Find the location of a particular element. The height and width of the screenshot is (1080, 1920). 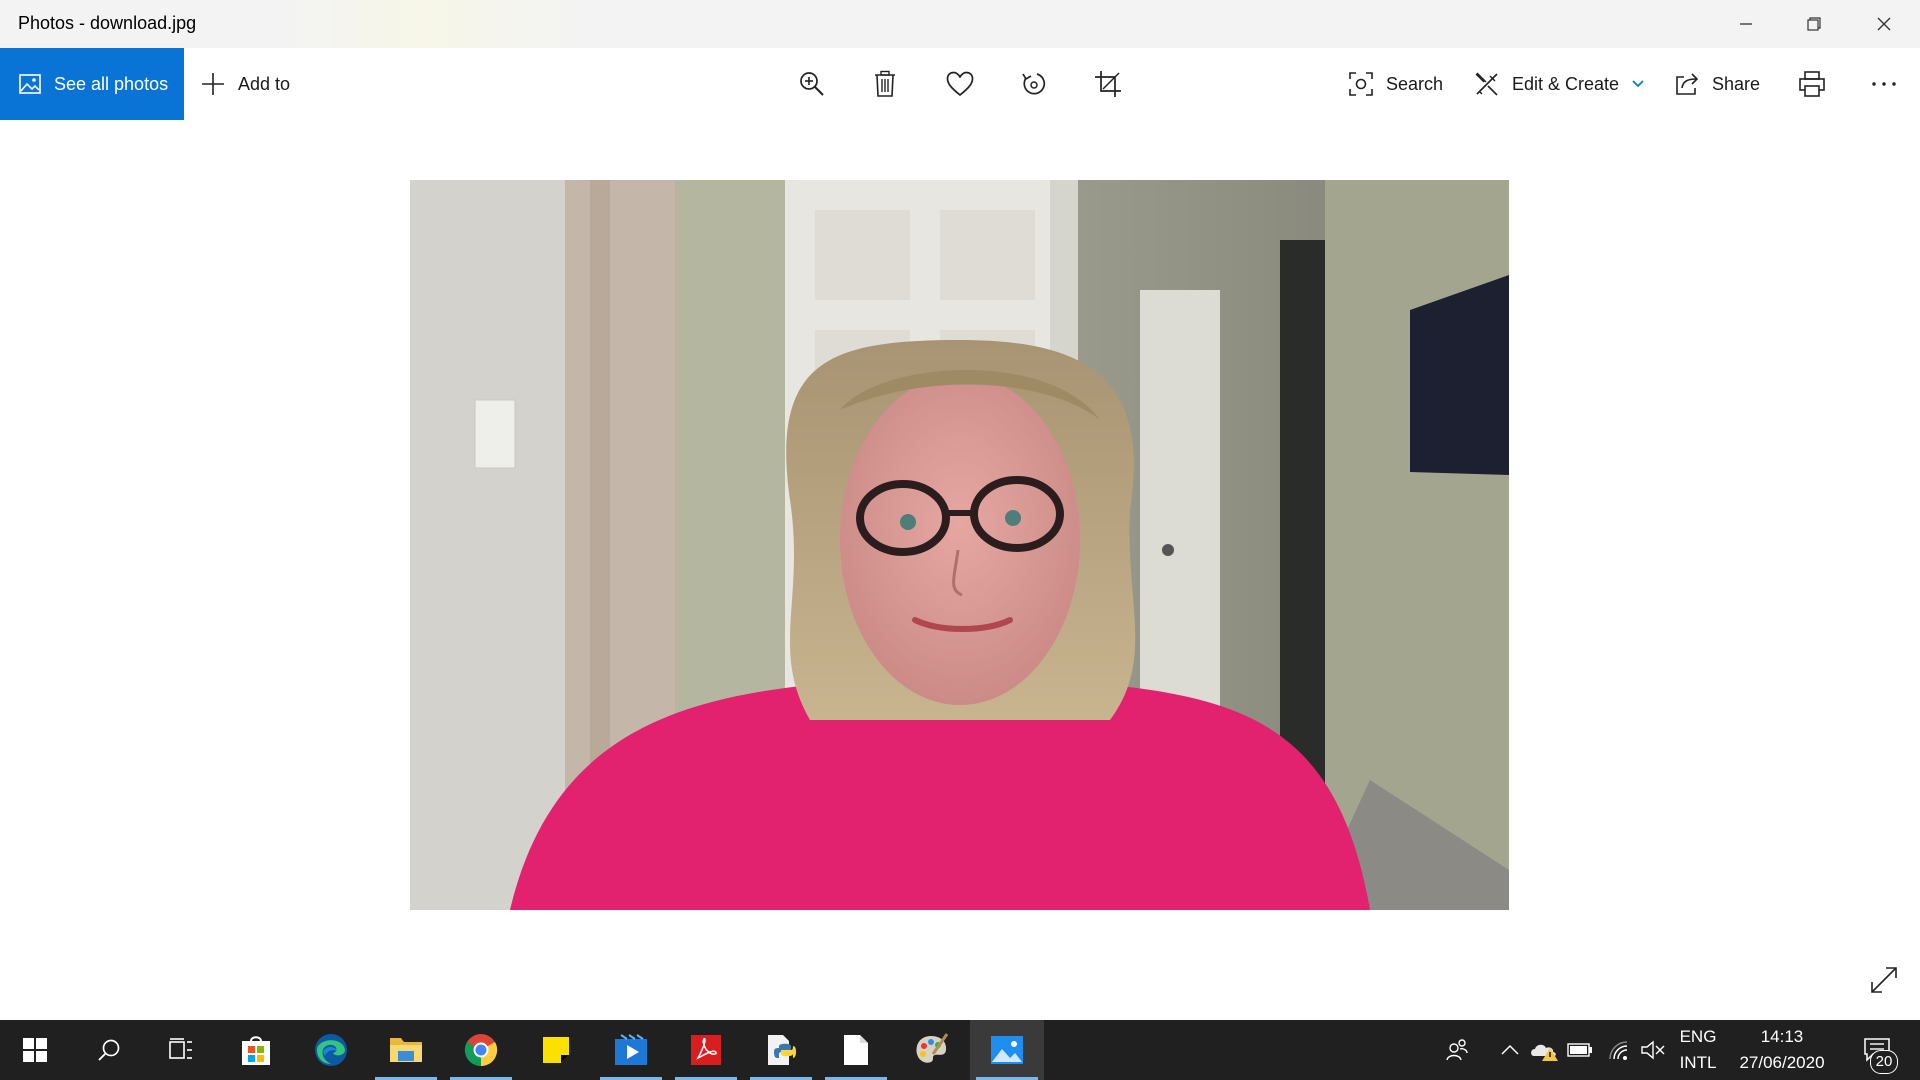

taskbar-app-python is located at coordinates (781, 1050).